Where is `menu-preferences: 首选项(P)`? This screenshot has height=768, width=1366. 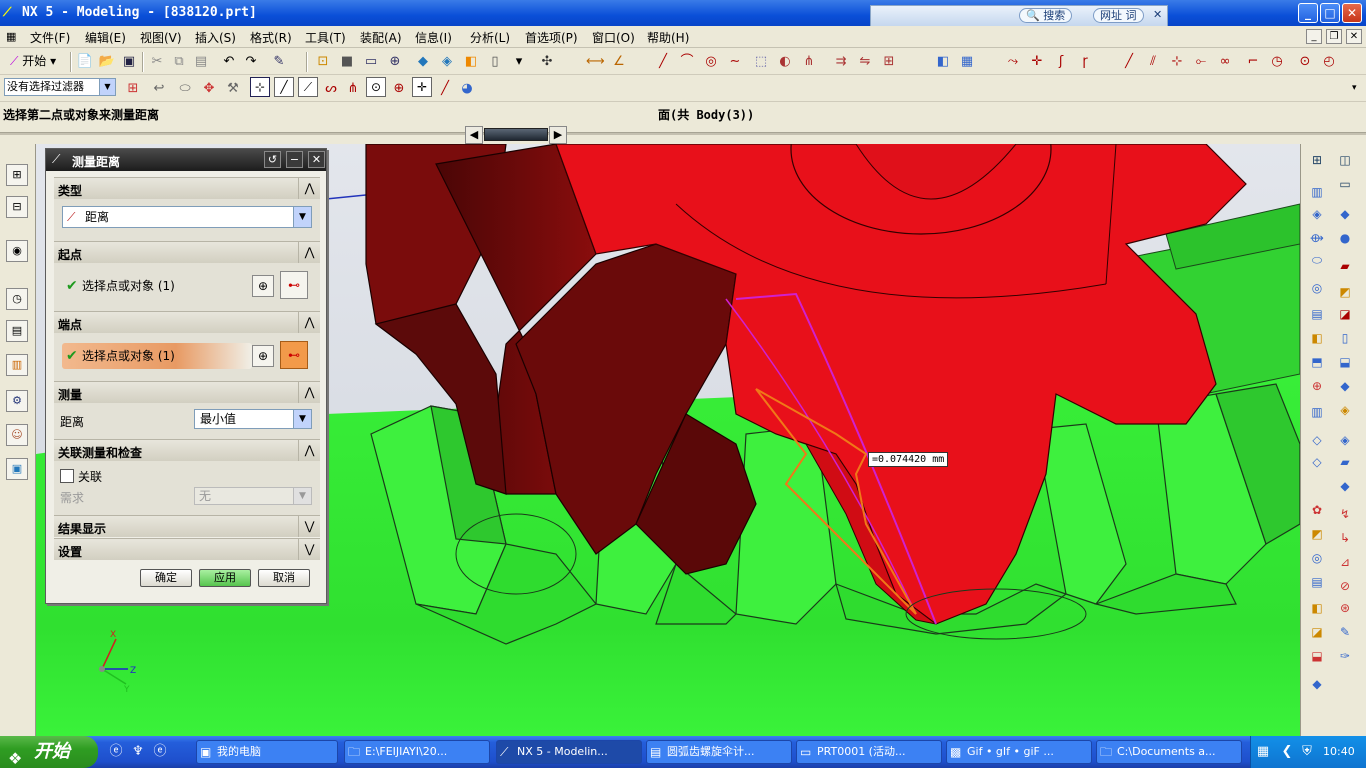
menu-preferences: 首选项(P) is located at coordinates (551, 37).